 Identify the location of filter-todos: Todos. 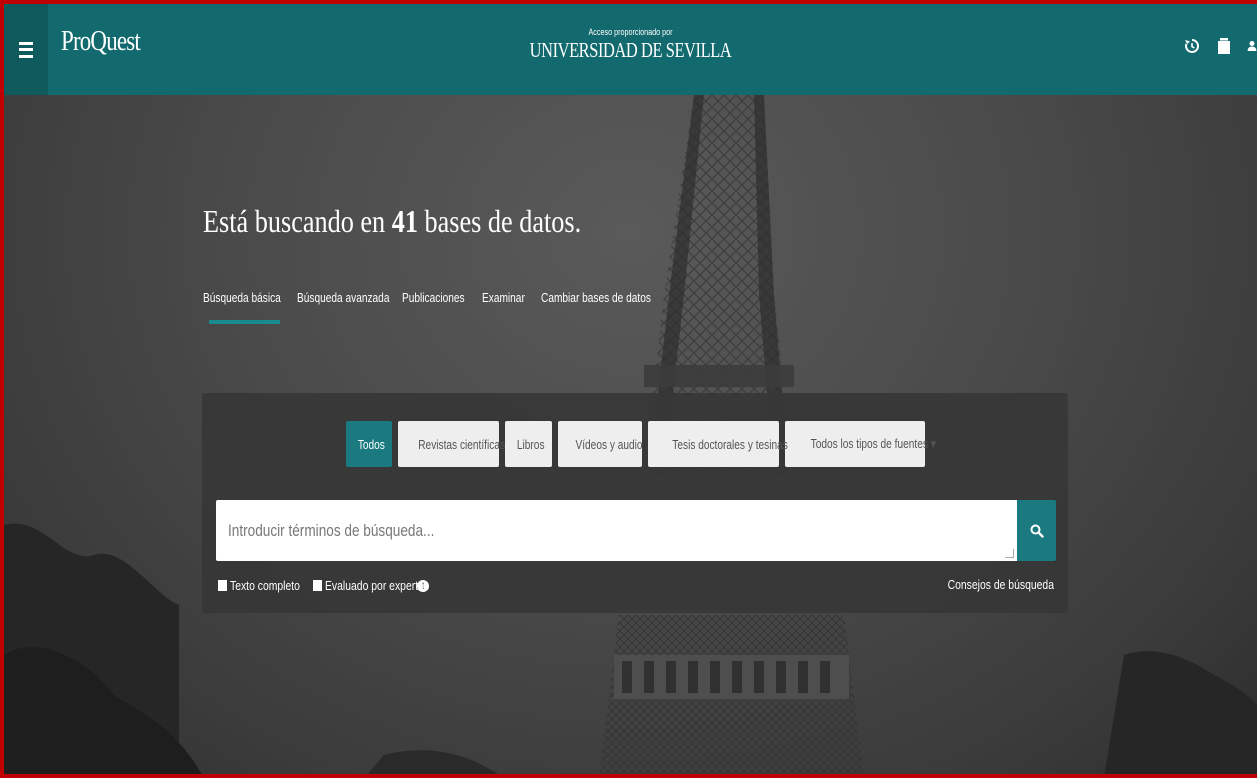
(368, 444).